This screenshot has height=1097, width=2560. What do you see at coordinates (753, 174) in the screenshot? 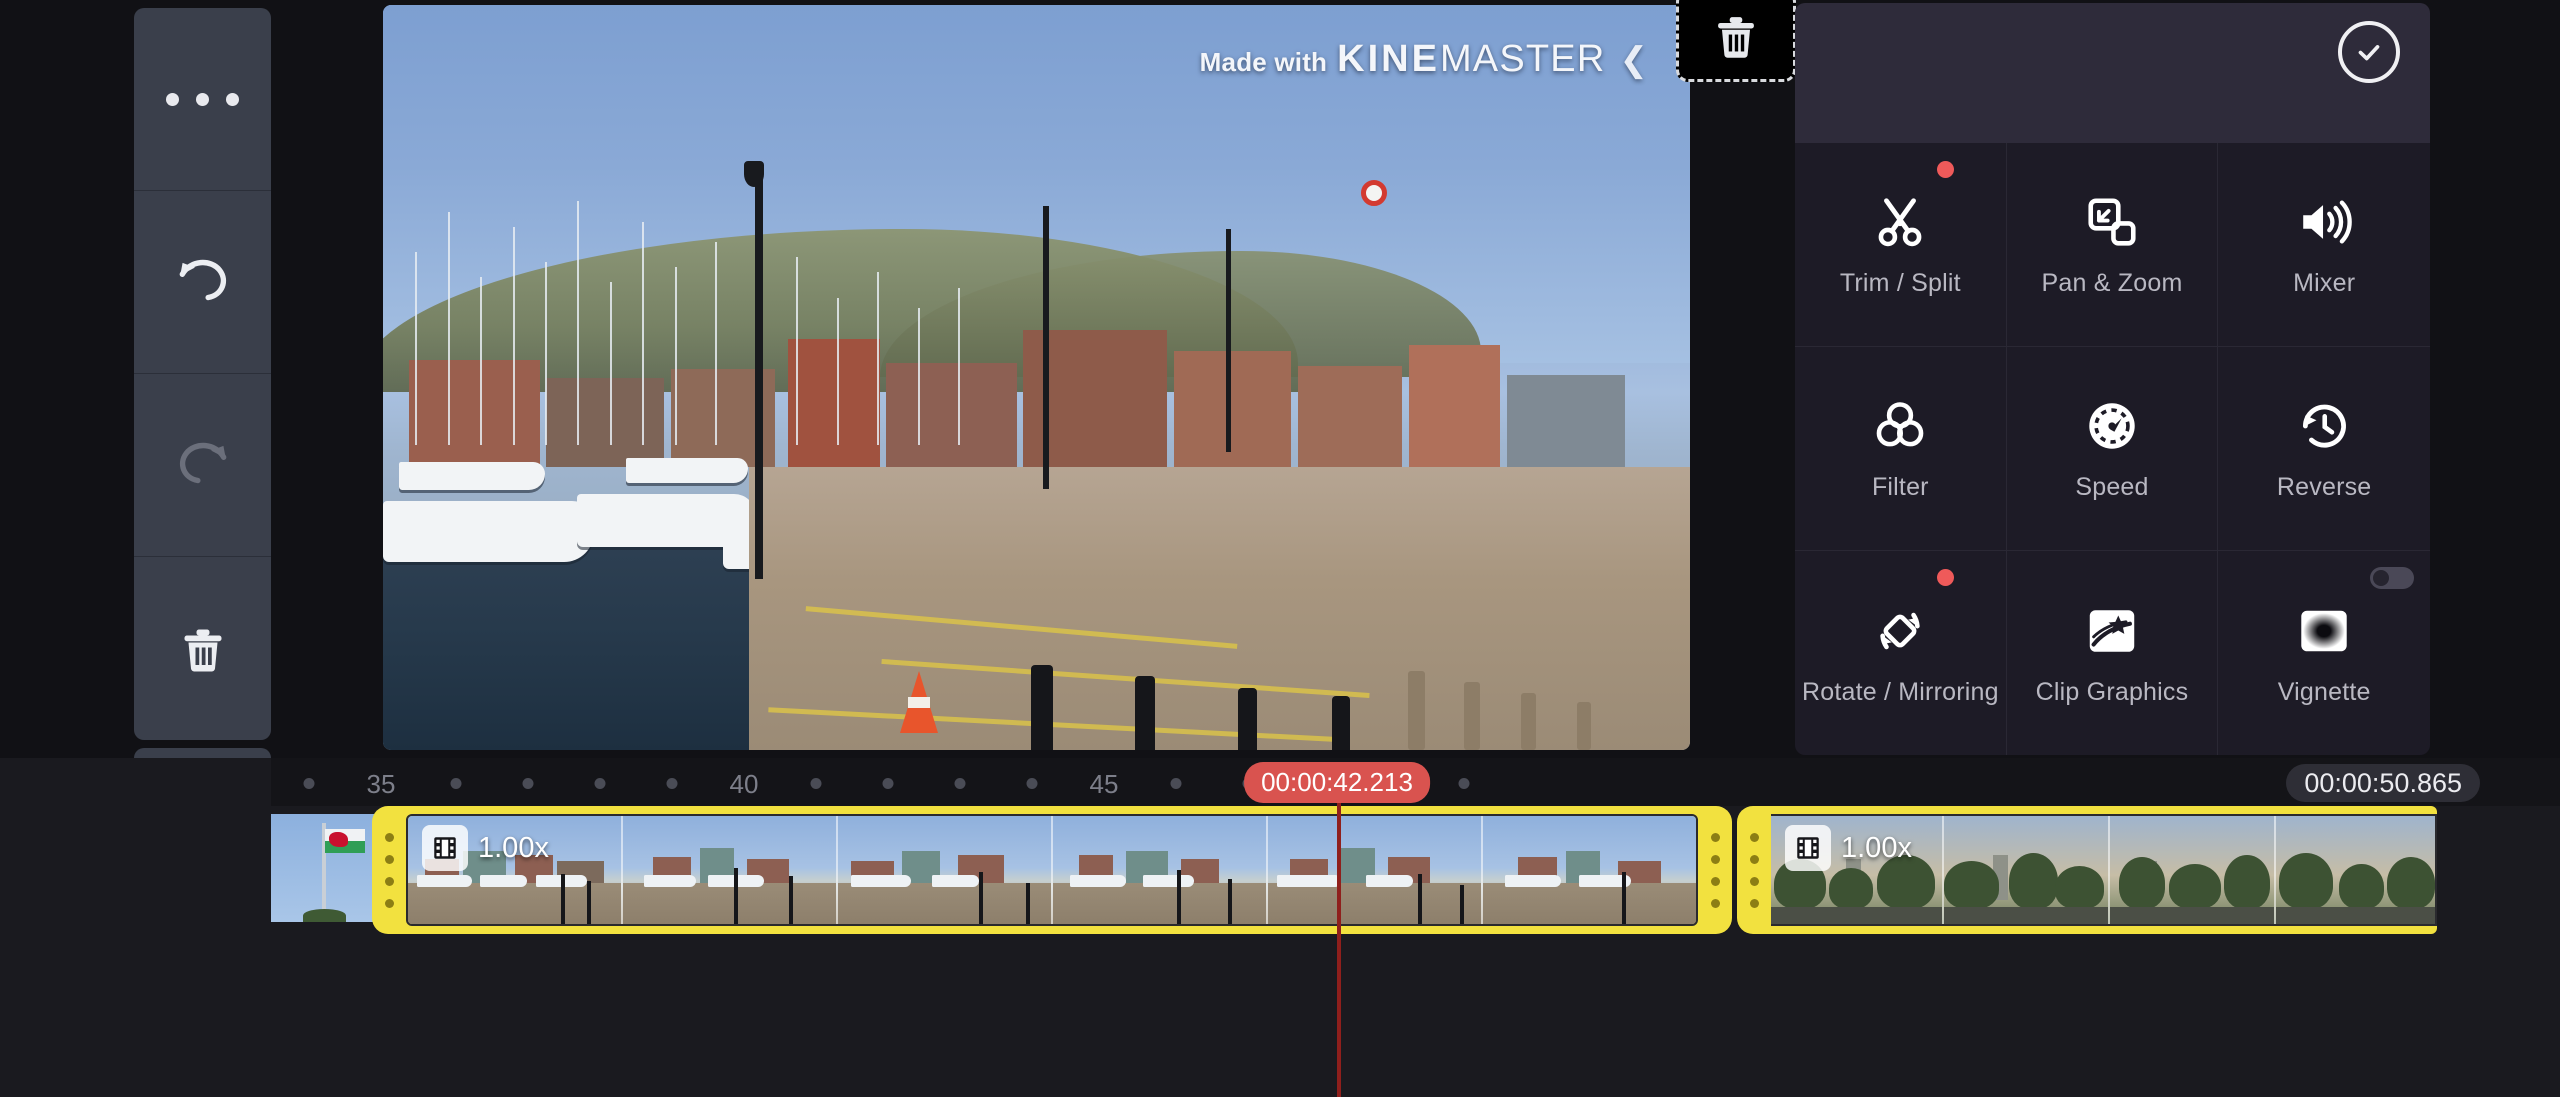
I see `preview-lamp-head` at bounding box center [753, 174].